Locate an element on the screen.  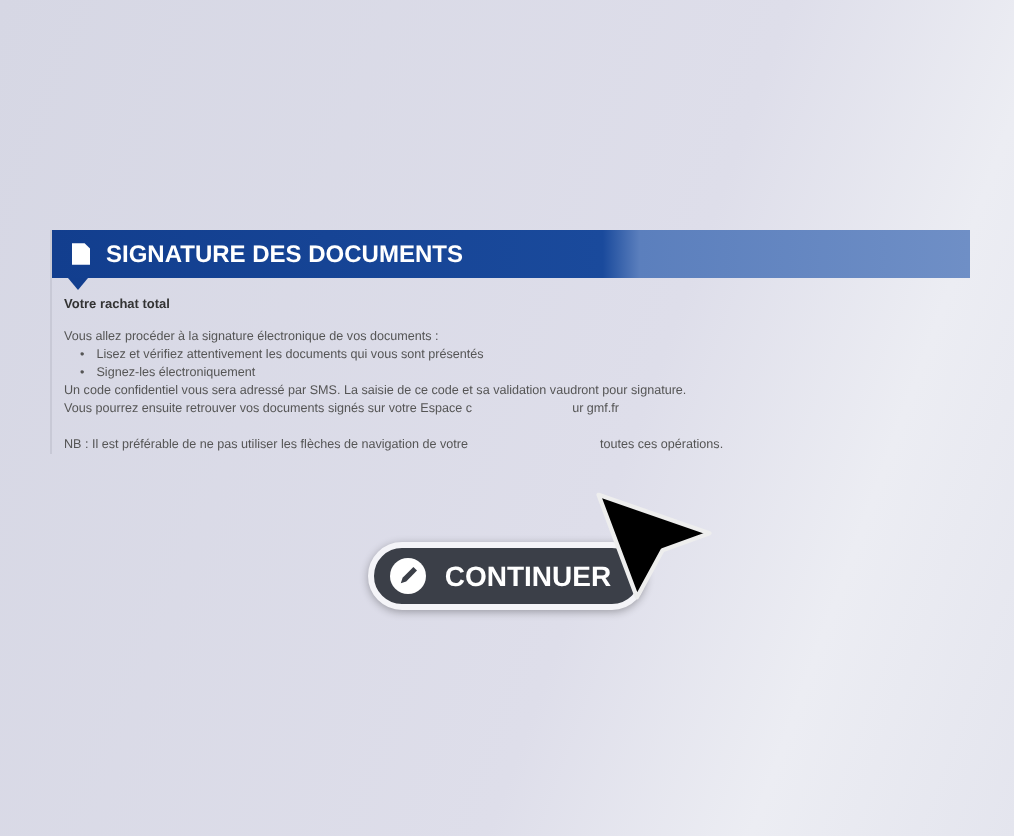
header-tail is located at coordinates (78, 284).